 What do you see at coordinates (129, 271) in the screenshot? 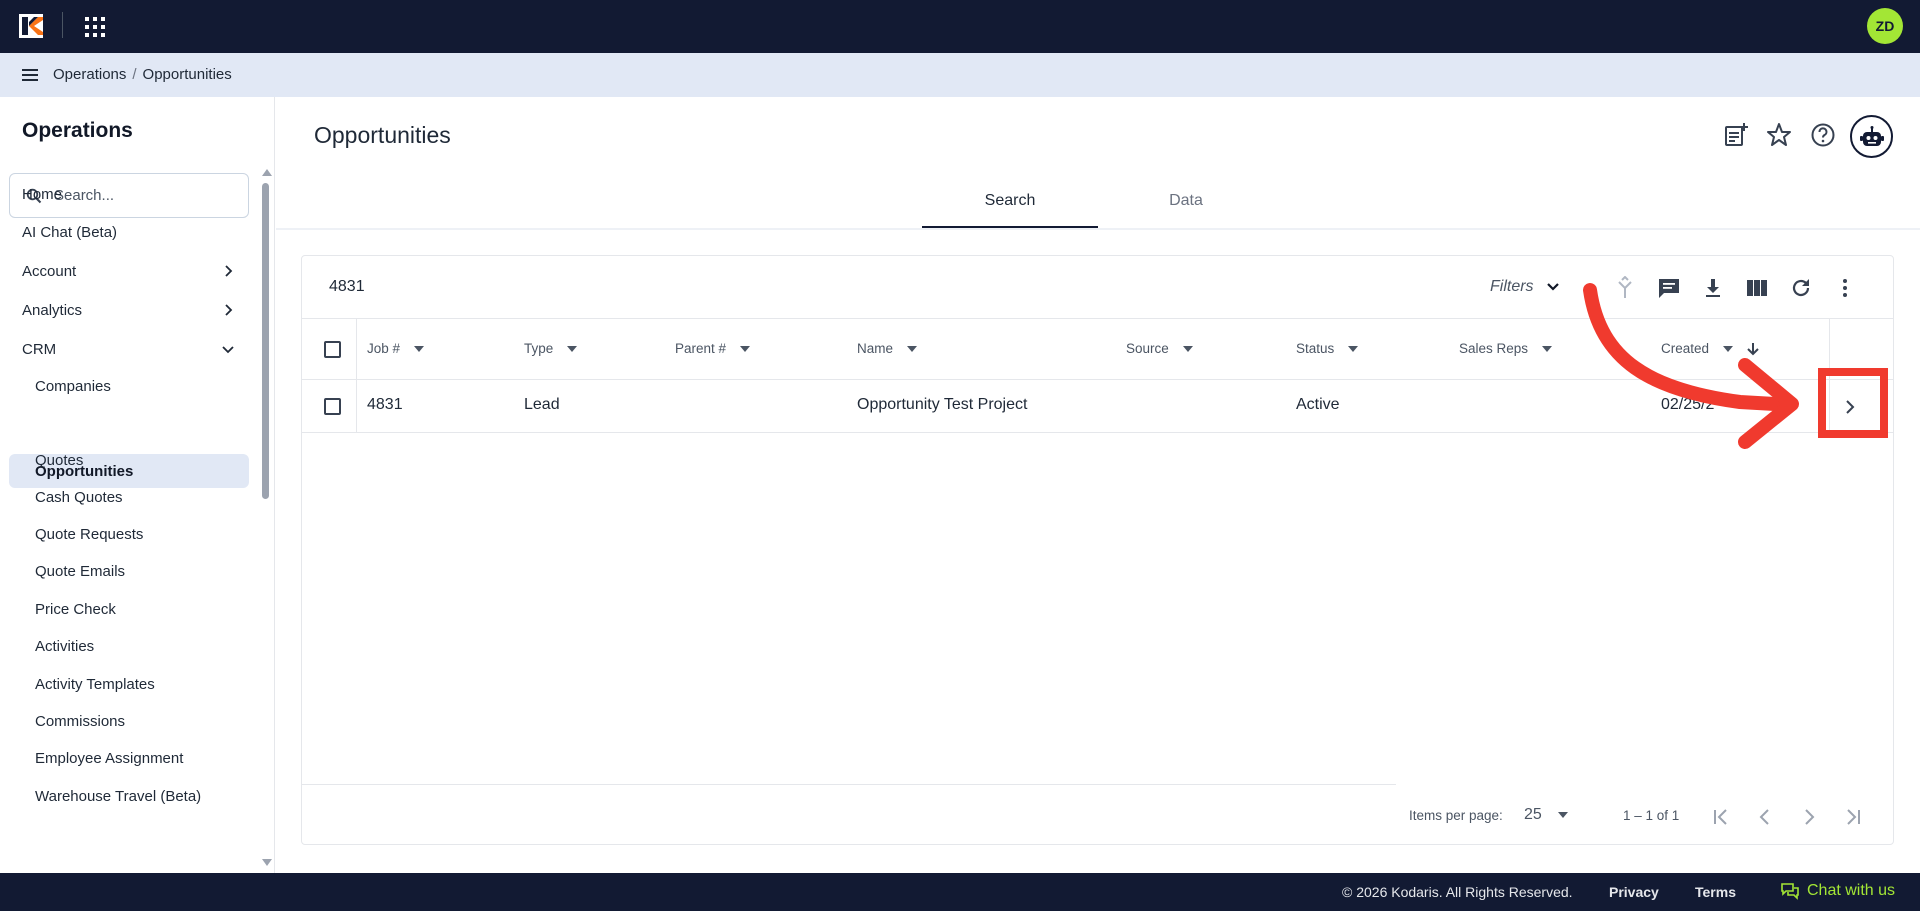
I see `sidebar-item-account: Account` at bounding box center [129, 271].